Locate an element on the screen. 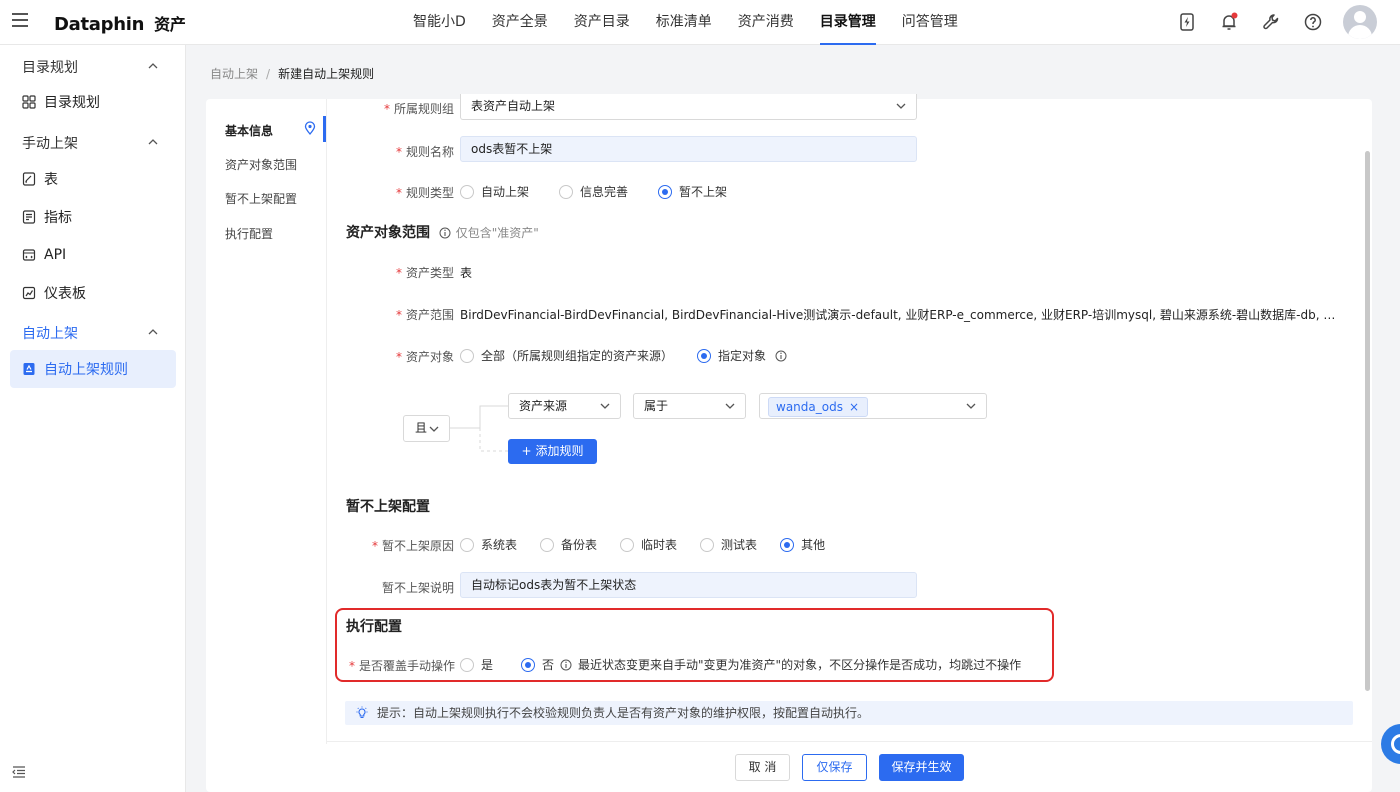 Image resolution: width=1400 pixels, height=792 pixels. sidebar-item-label: API is located at coordinates (55, 255).